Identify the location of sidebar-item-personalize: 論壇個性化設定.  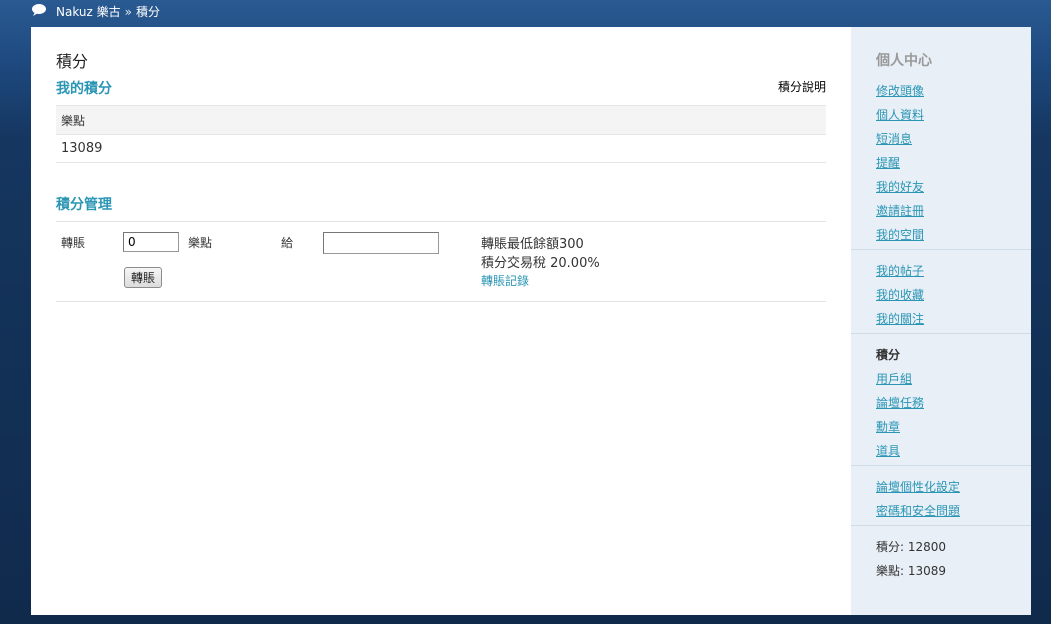
(918, 486).